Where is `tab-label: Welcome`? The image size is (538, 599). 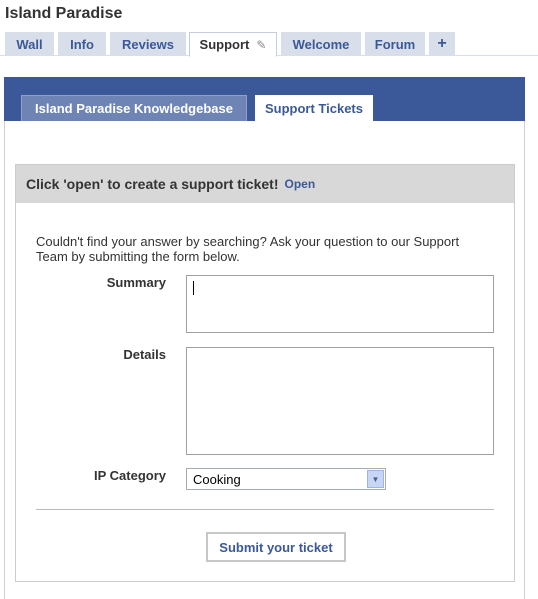 tab-label: Welcome is located at coordinates (321, 44).